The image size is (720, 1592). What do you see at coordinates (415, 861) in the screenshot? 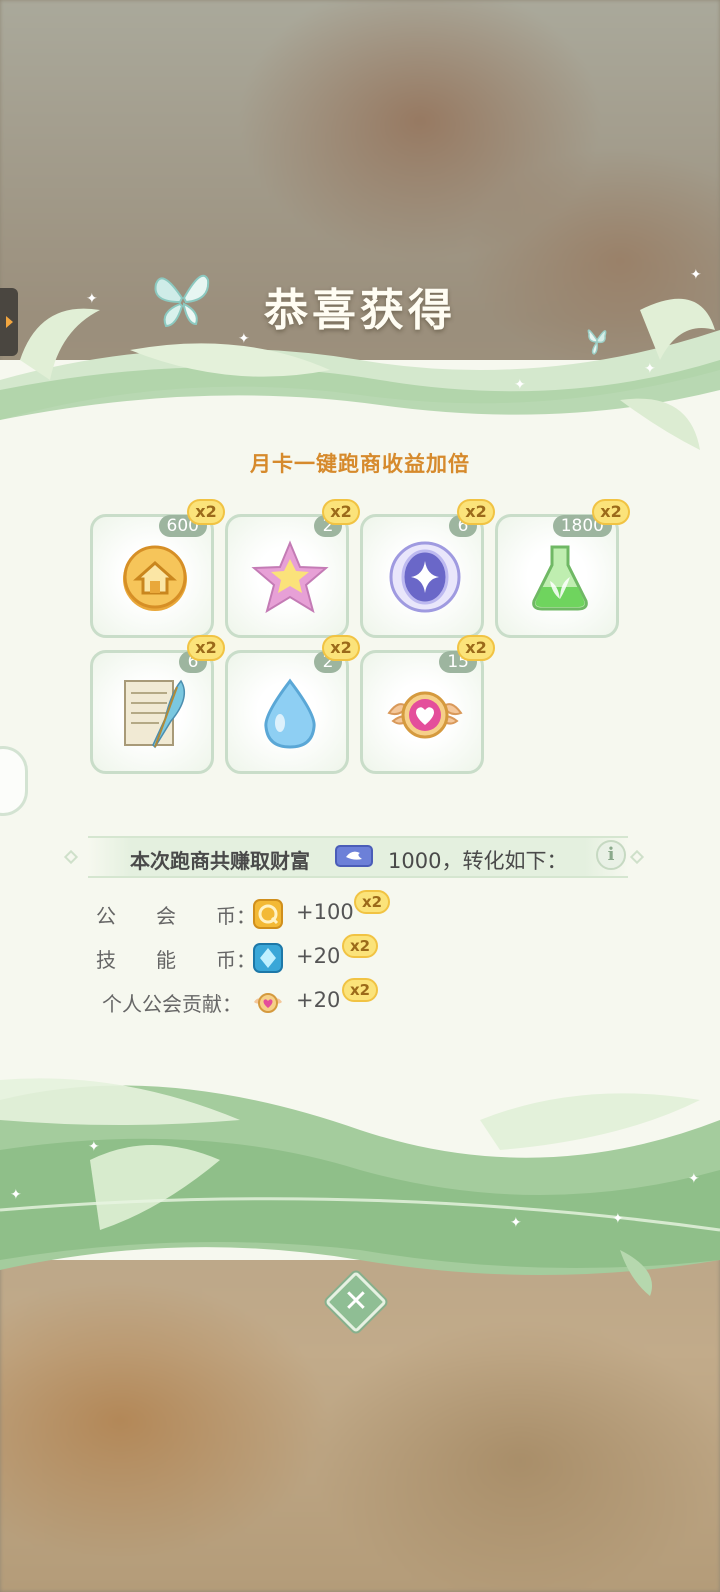
I see `wealth-value-text: 1000` at bounding box center [415, 861].